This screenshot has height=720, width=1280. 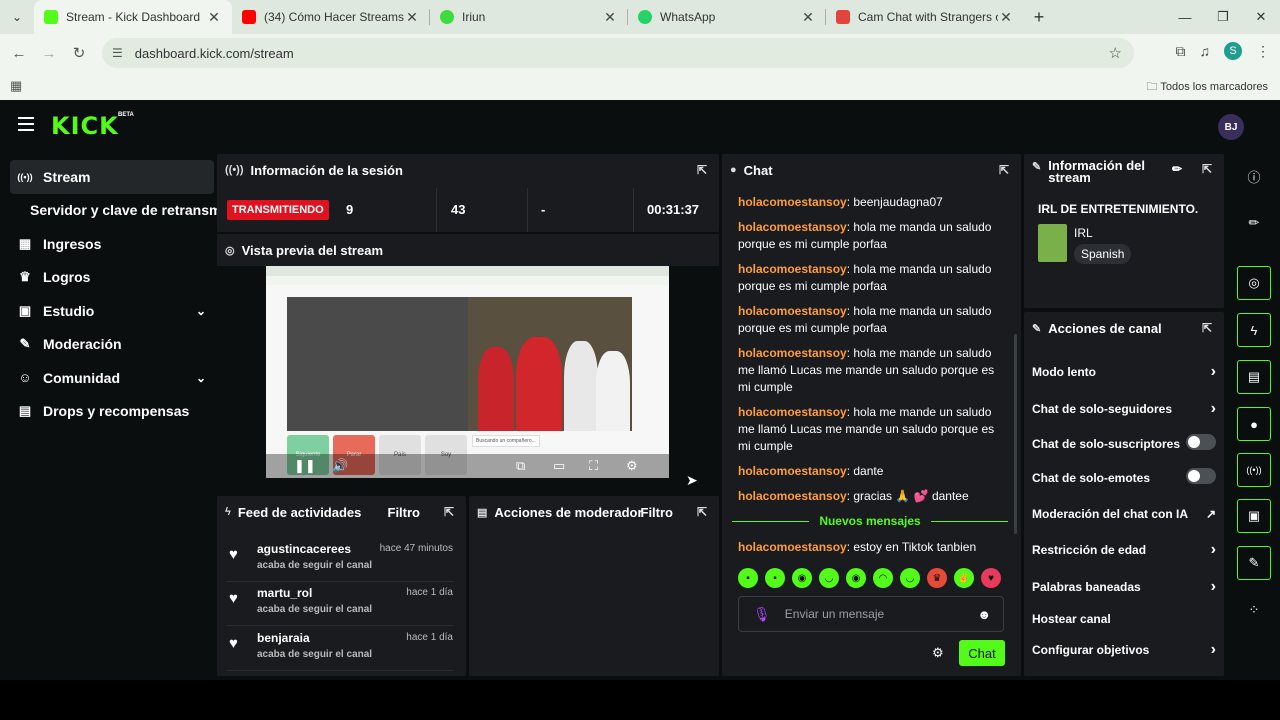 I want to click on sidebar-item-ingresos: ▦ Ingresos, so click(x=112, y=244).